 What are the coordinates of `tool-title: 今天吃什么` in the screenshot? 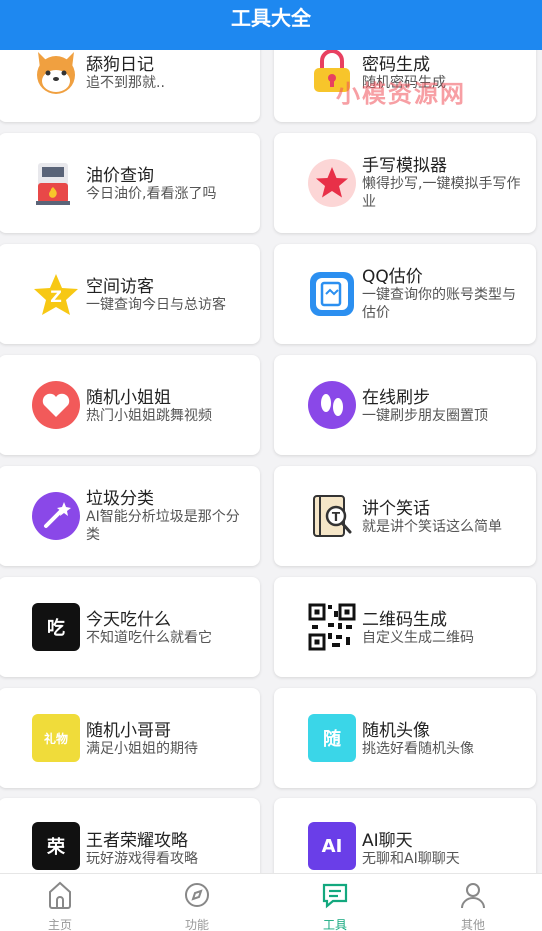 It's located at (128, 620).